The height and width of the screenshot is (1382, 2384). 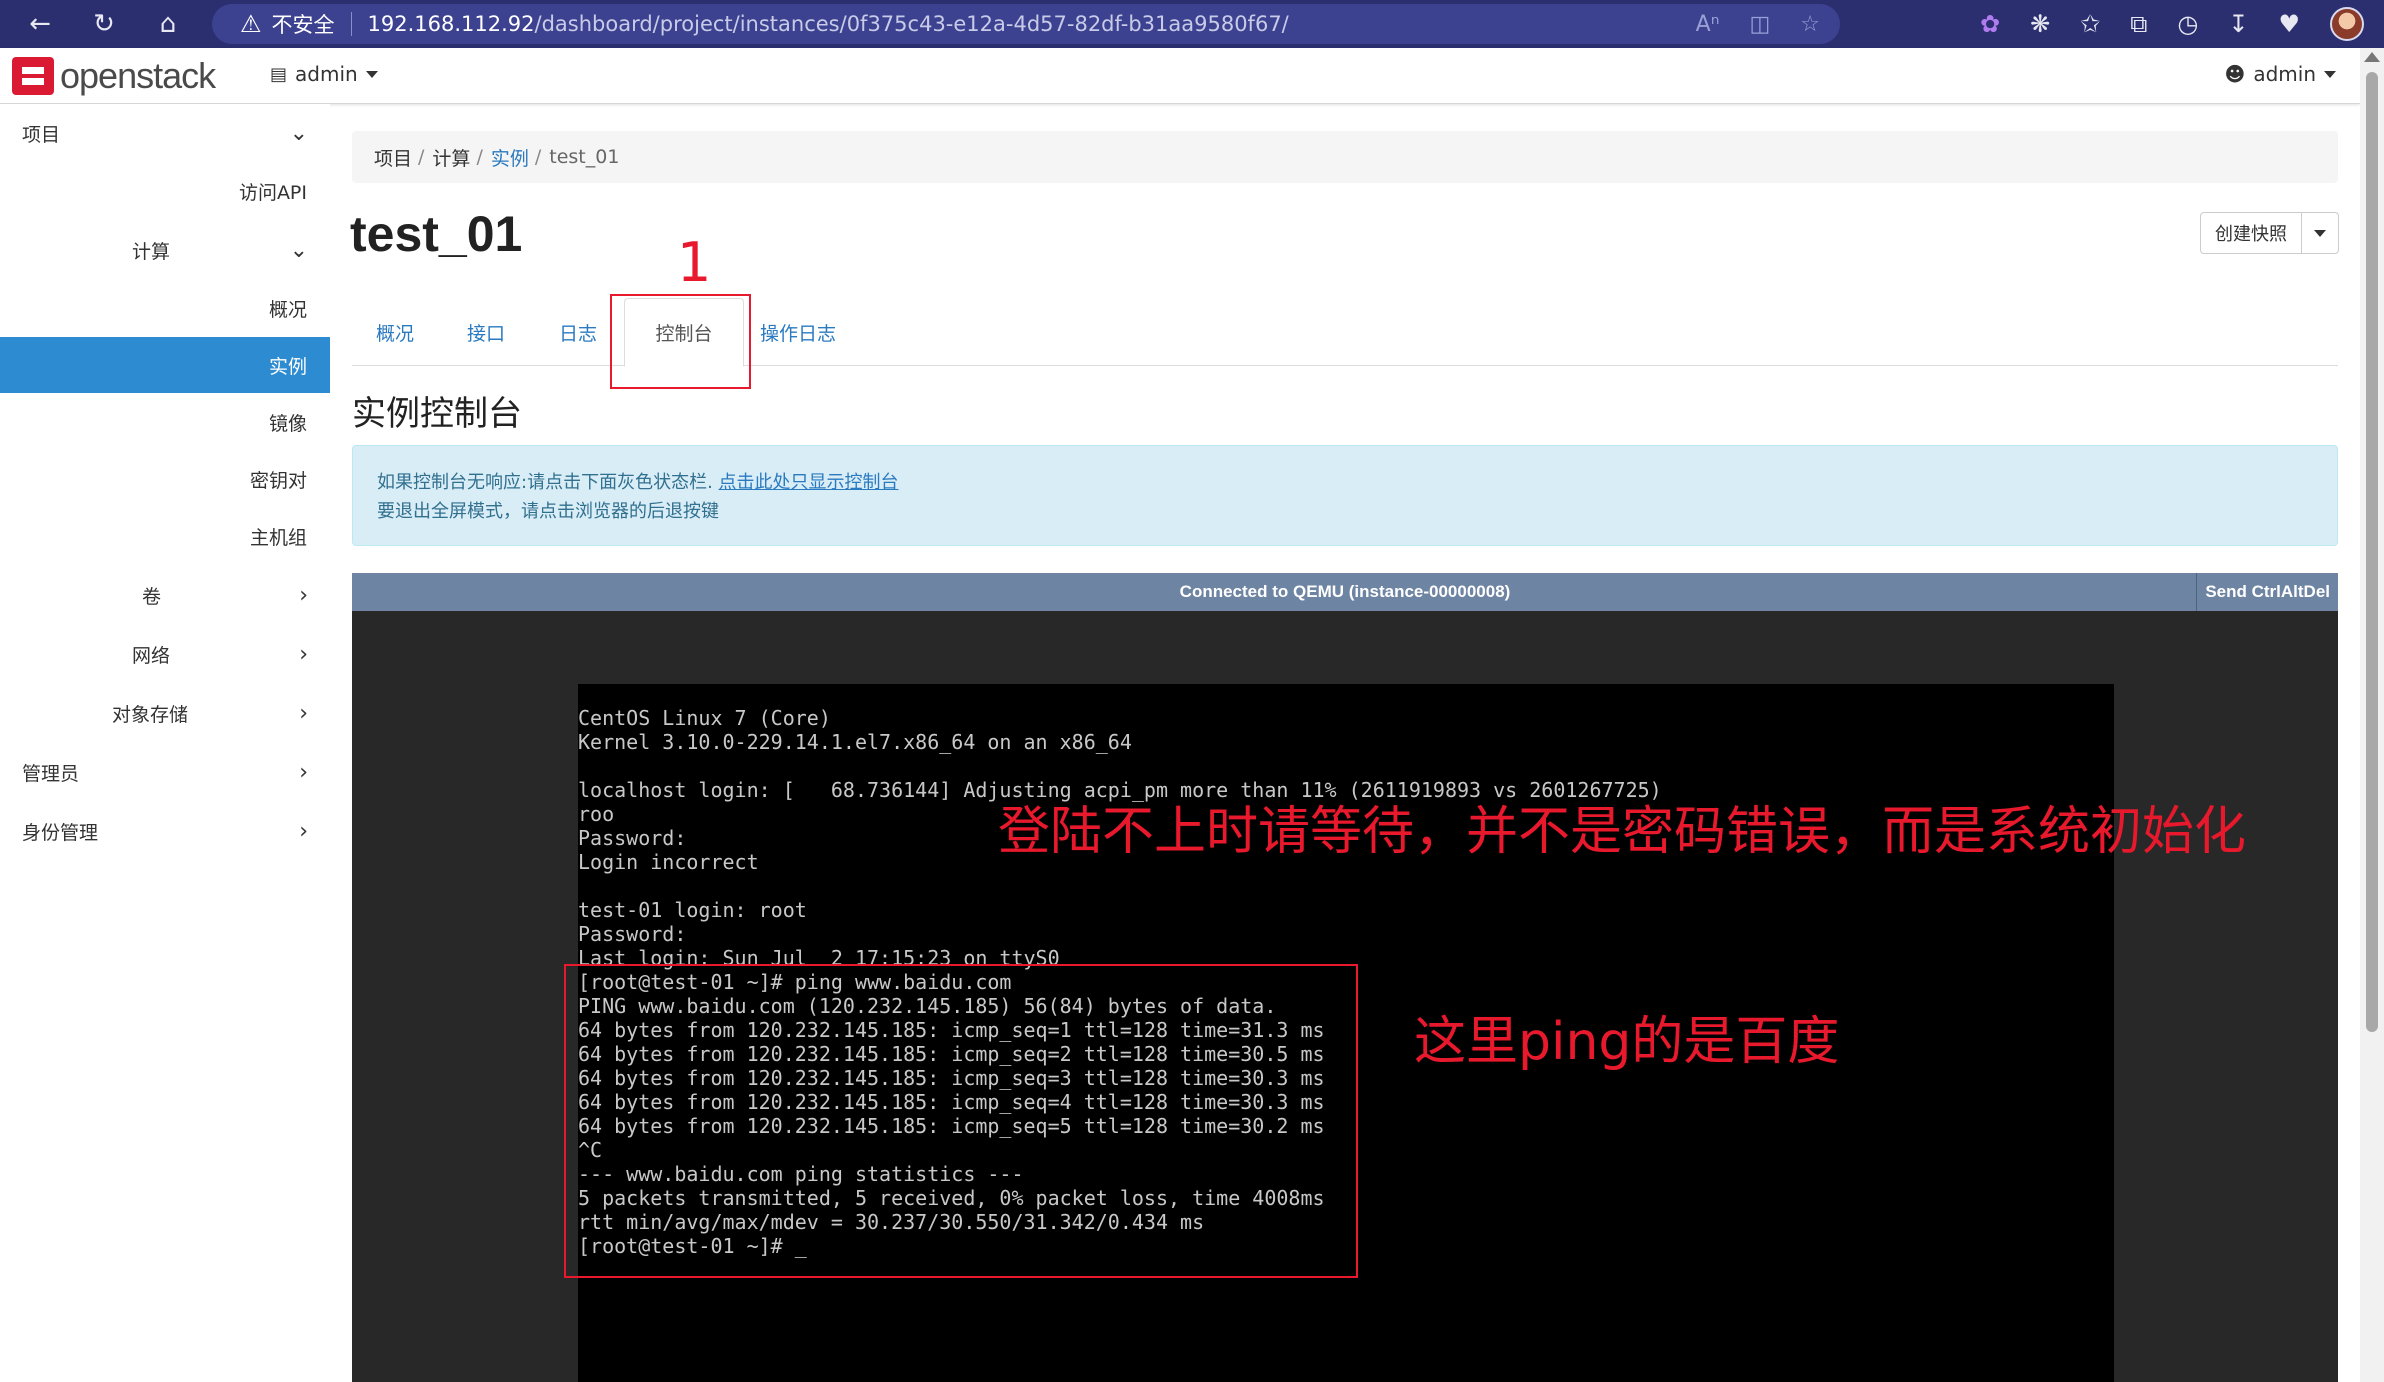 I want to click on create-snapshot-button: 创建快照, so click(x=2251, y=233).